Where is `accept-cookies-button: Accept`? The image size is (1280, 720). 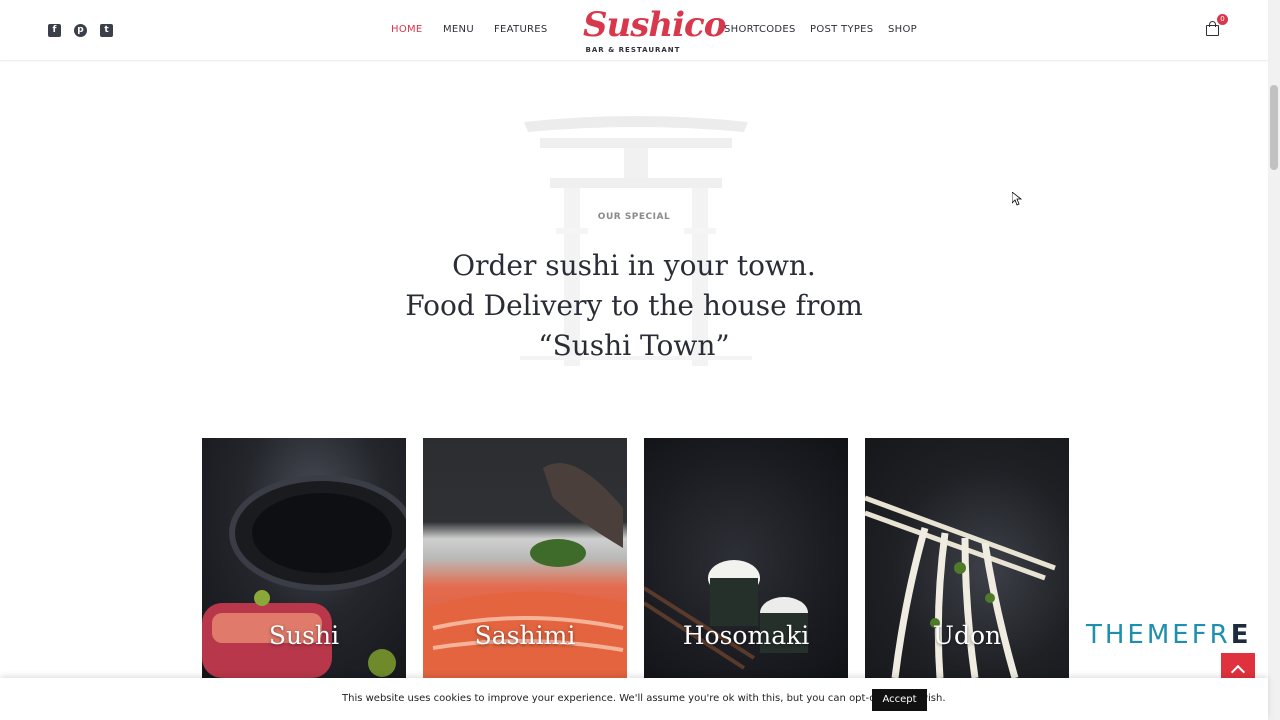 accept-cookies-button: Accept is located at coordinates (899, 700).